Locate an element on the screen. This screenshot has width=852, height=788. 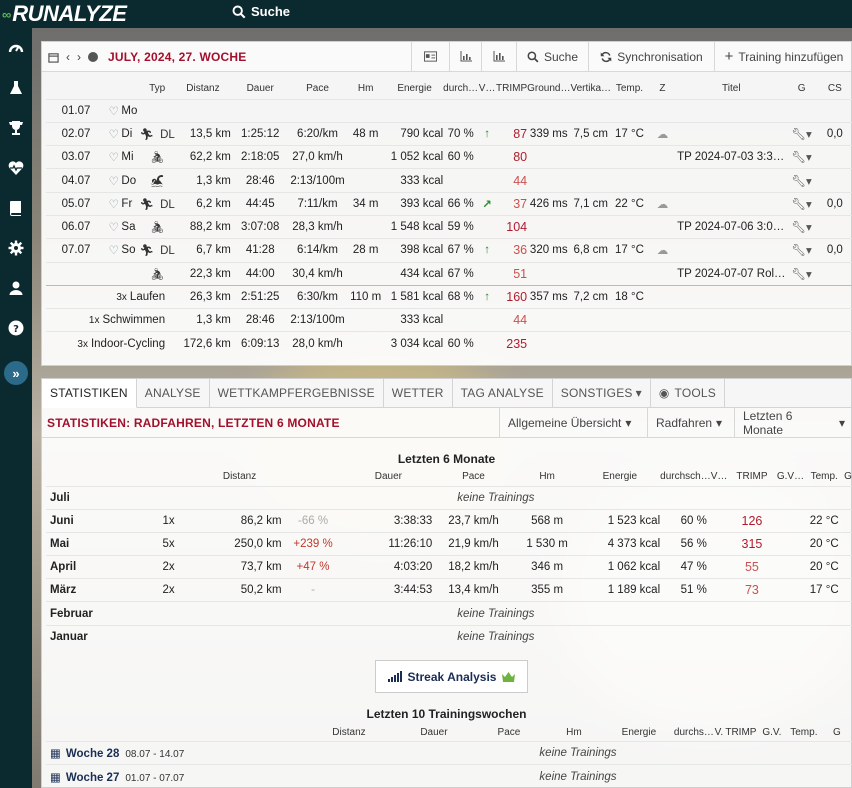
current-week-icon is located at coordinates (93, 57).